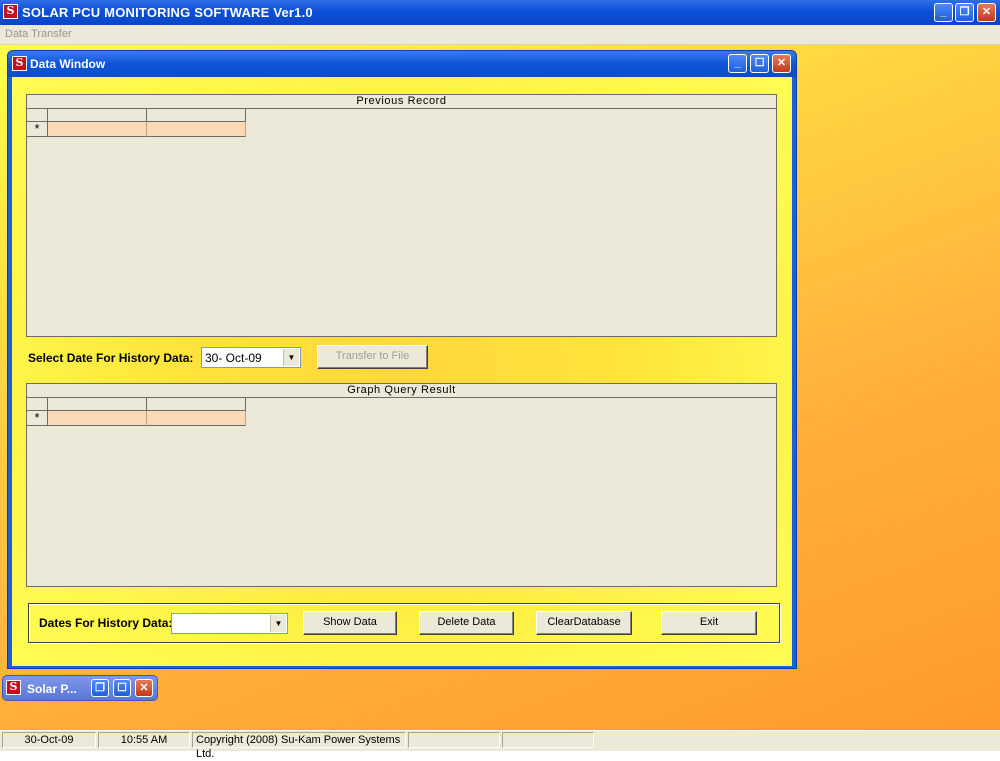 The width and height of the screenshot is (1000, 761). What do you see at coordinates (350, 623) in the screenshot?
I see `show-data-button: Show Data` at bounding box center [350, 623].